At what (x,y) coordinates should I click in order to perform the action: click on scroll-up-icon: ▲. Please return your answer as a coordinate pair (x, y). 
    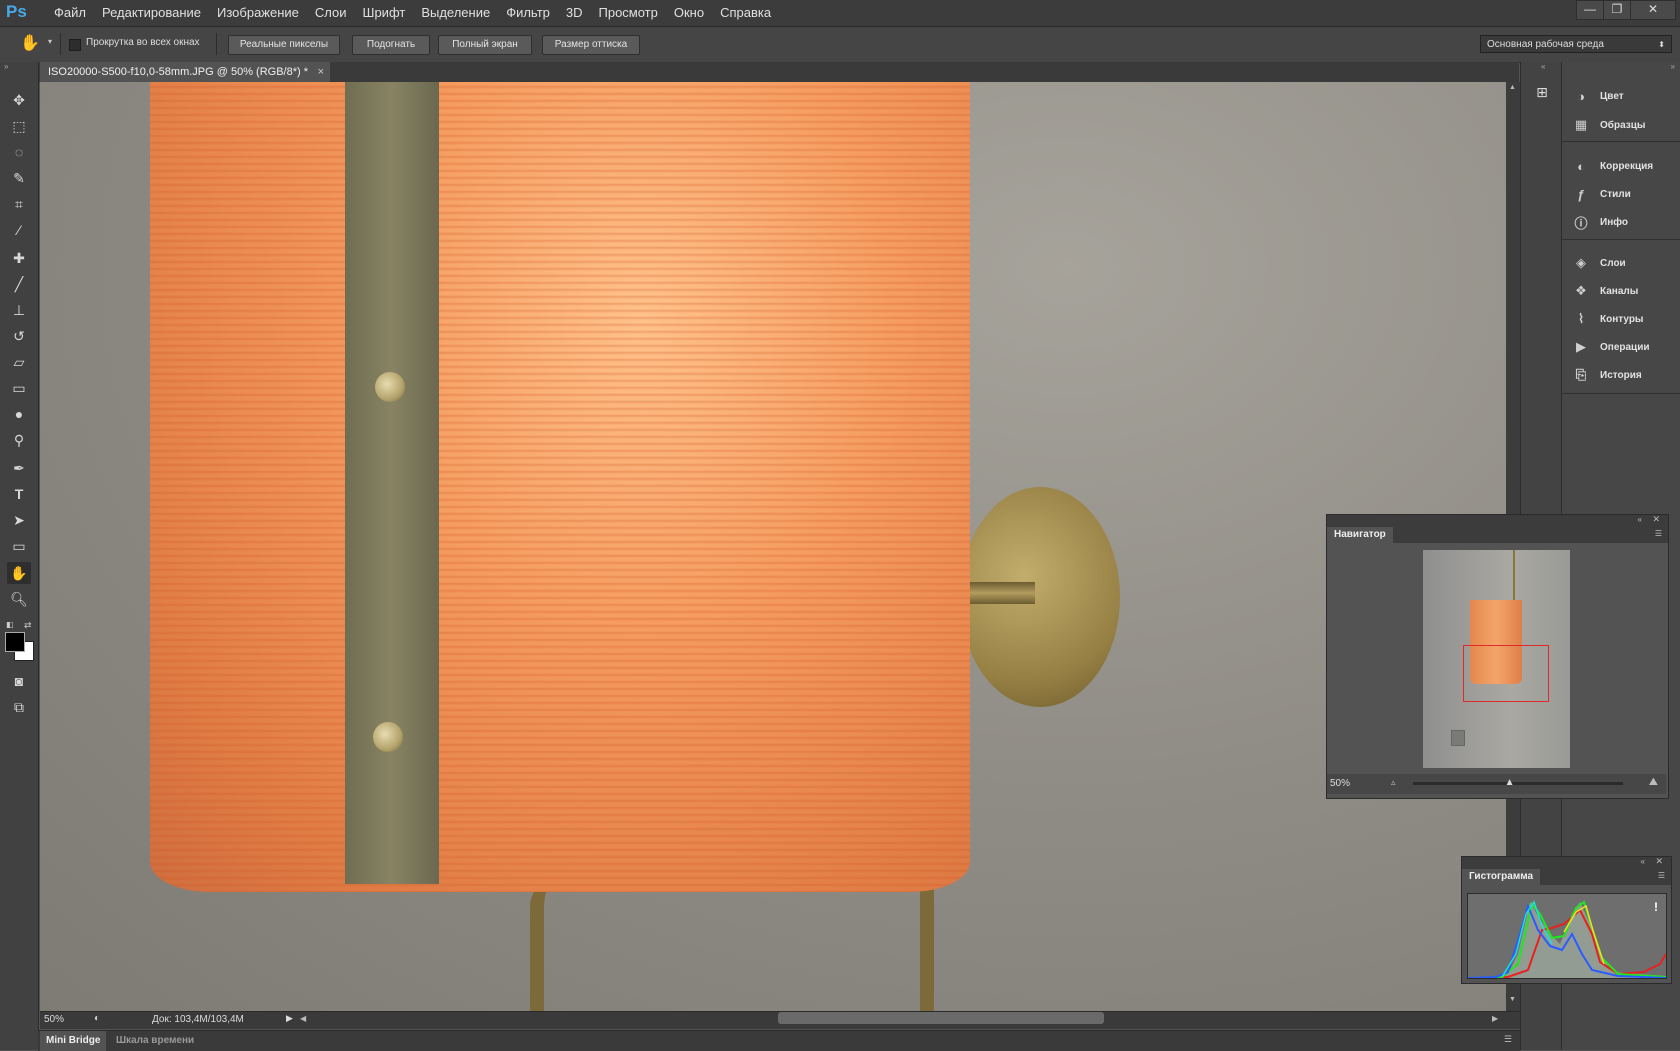
    Looking at the image, I should click on (1512, 87).